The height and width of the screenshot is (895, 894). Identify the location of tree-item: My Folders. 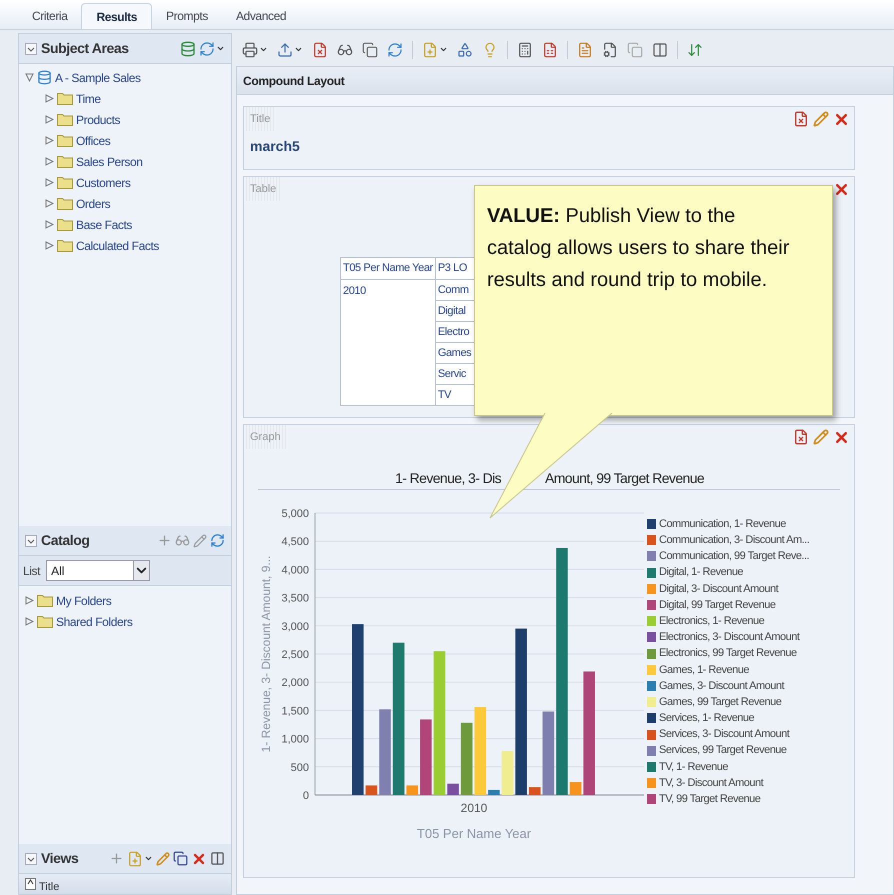
(84, 601).